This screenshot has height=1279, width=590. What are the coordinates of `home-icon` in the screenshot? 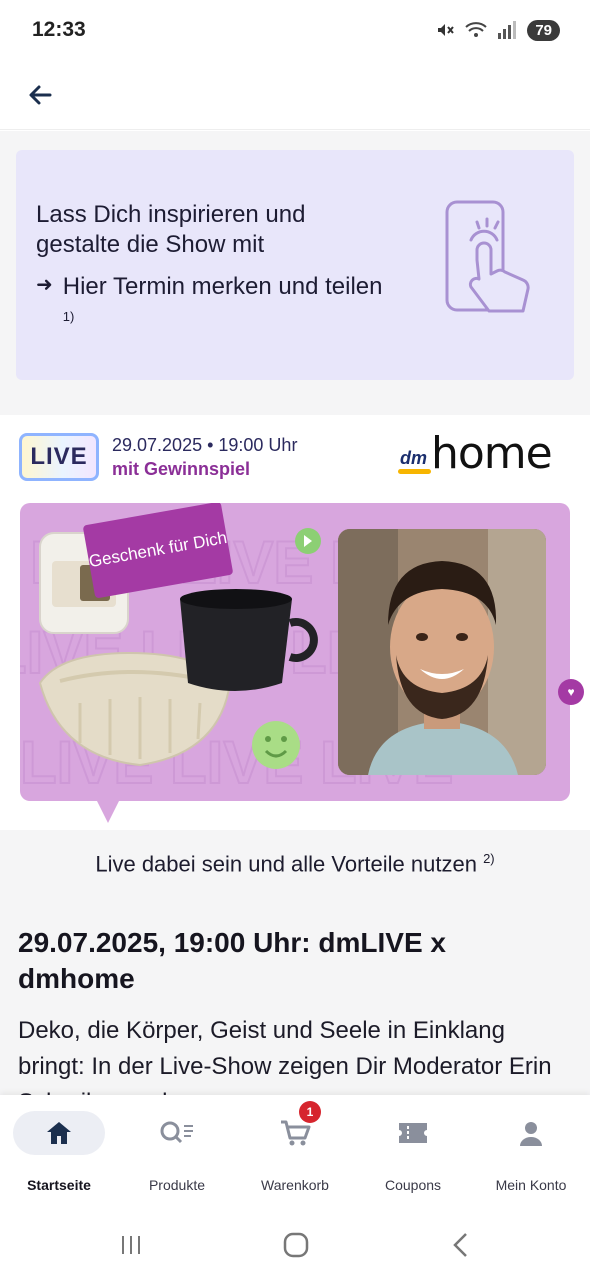 It's located at (59, 1133).